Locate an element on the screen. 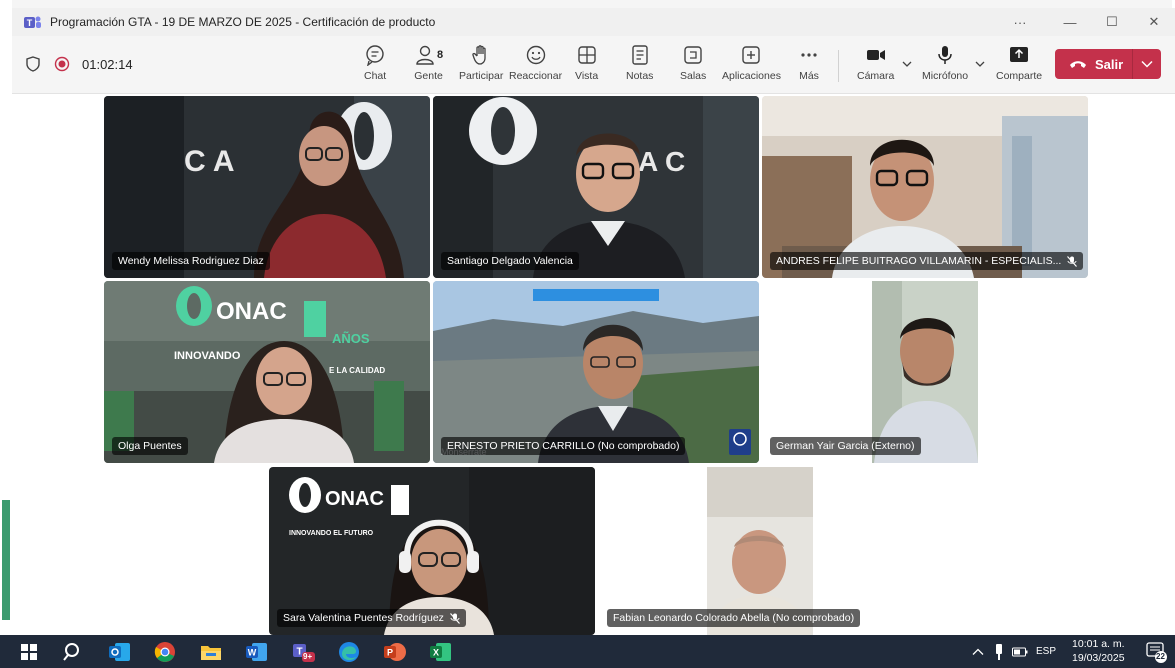 The height and width of the screenshot is (668, 1175). react-label: Reaccionar is located at coordinates (536, 76).